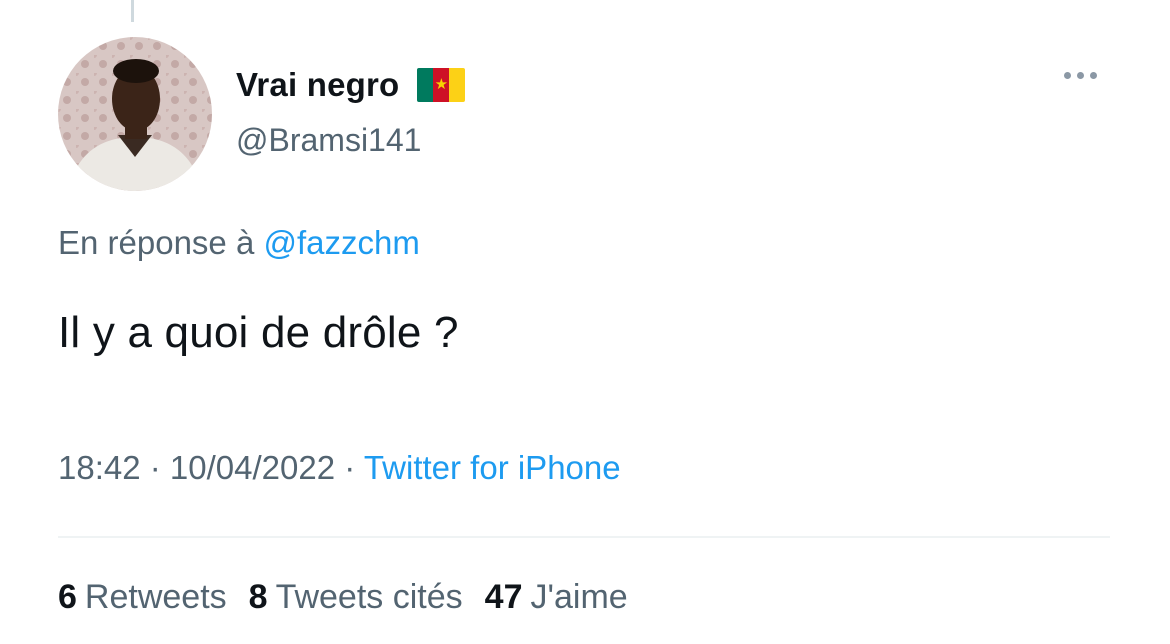 The width and height of the screenshot is (1170, 644). I want to click on more-horizontal-icon, so click(1080, 75).